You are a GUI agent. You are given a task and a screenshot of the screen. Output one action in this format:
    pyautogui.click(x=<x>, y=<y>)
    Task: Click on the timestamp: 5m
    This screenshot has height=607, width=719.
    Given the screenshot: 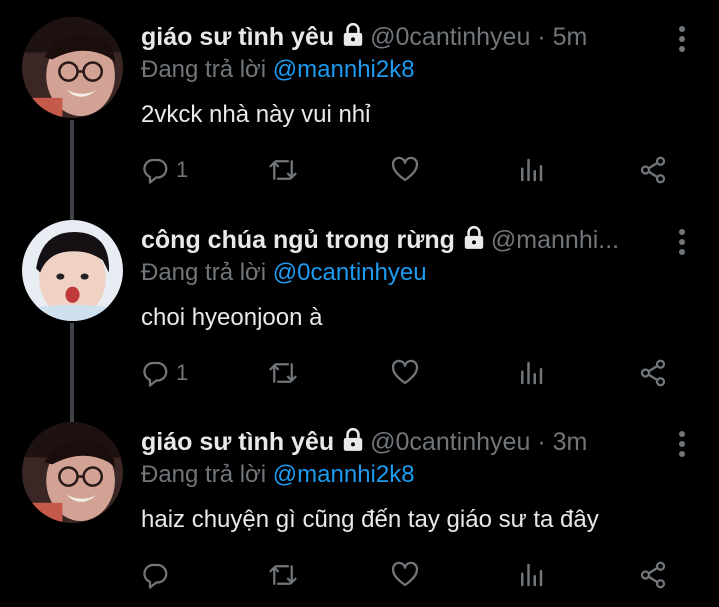 What is the action you would take?
    pyautogui.click(x=570, y=37)
    